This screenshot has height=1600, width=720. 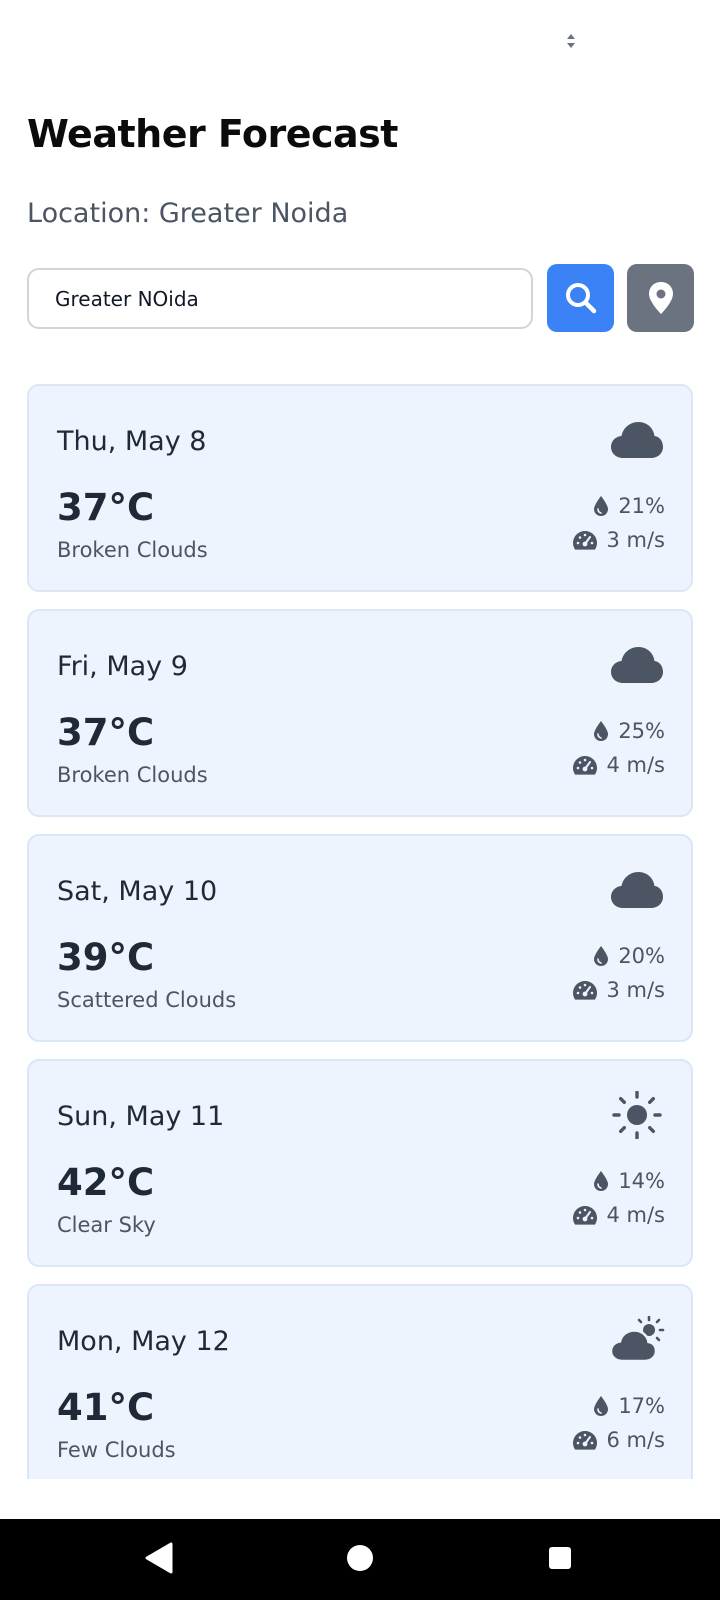 I want to click on back-triangle-icon, so click(x=159, y=1558).